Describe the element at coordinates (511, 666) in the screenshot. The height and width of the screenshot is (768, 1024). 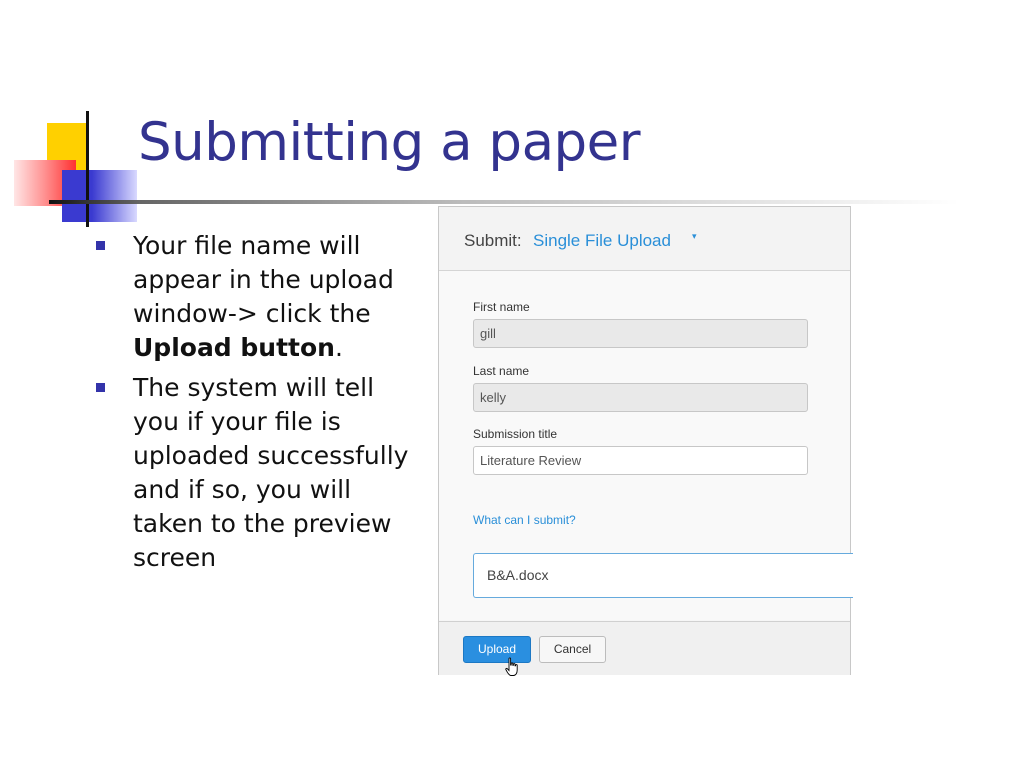
I see `hand-pointer-icon` at that location.